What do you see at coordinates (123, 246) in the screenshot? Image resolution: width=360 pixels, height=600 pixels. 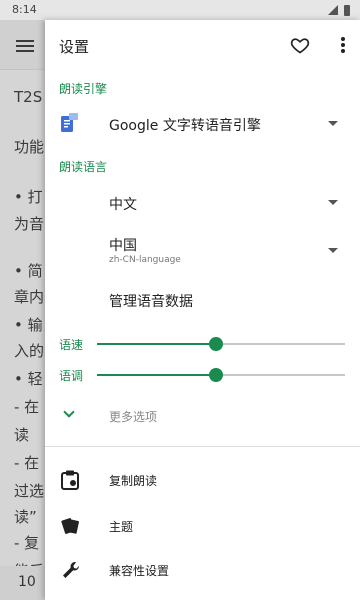 I see `region-value: 中国` at bounding box center [123, 246].